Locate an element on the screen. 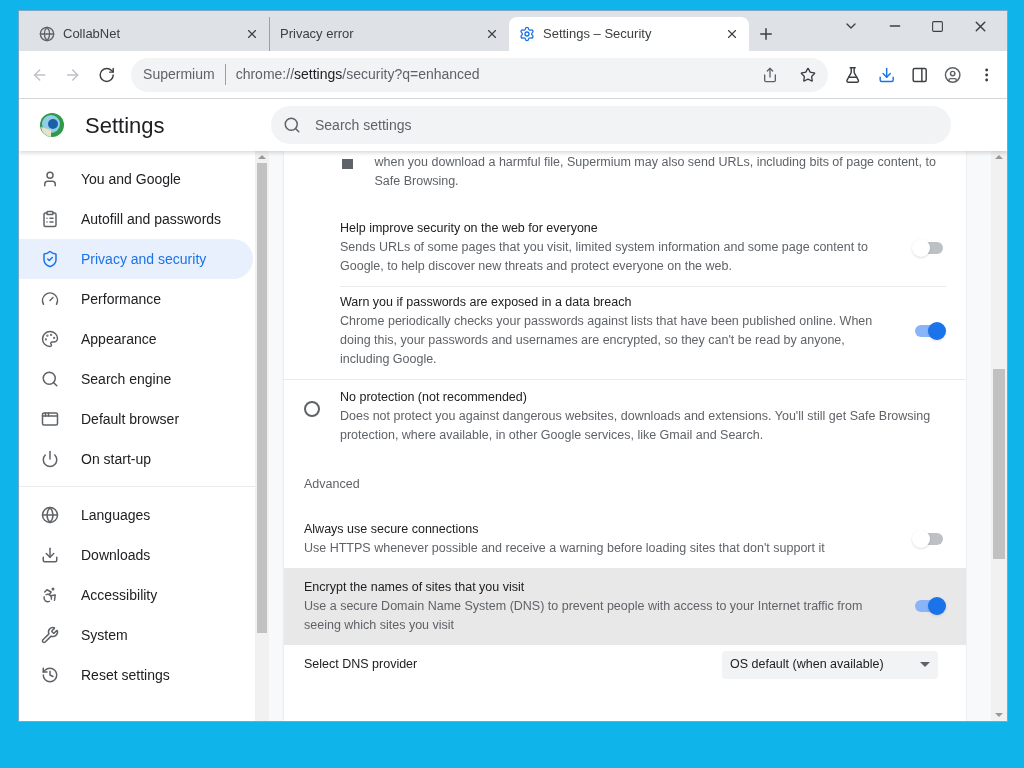 This screenshot has width=1024, height=768. accessibility-icon is located at coordinates (50, 595).